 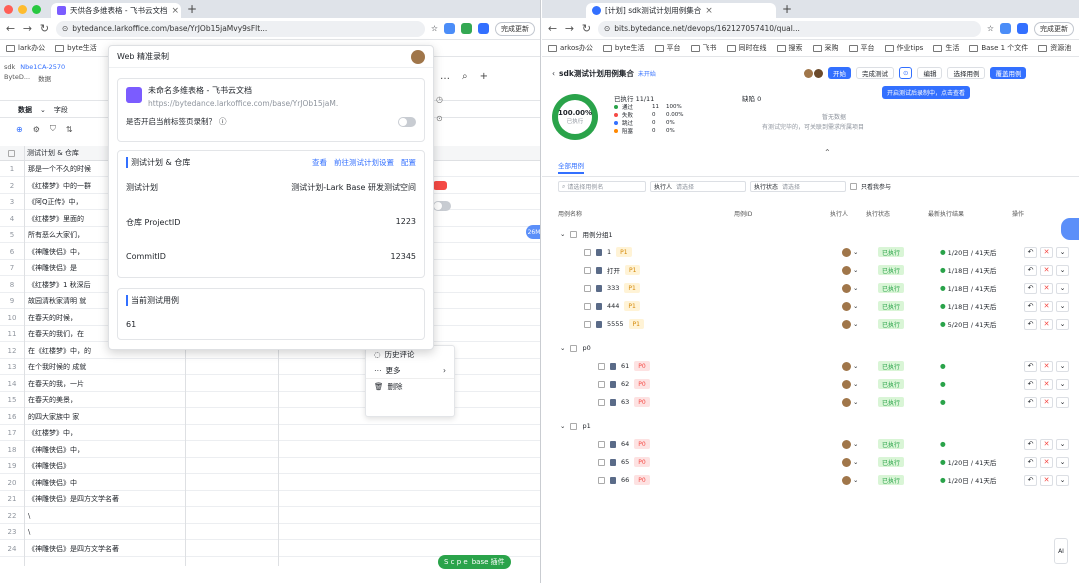 I want to click on bookmark-item: 生活, so click(x=946, y=48).